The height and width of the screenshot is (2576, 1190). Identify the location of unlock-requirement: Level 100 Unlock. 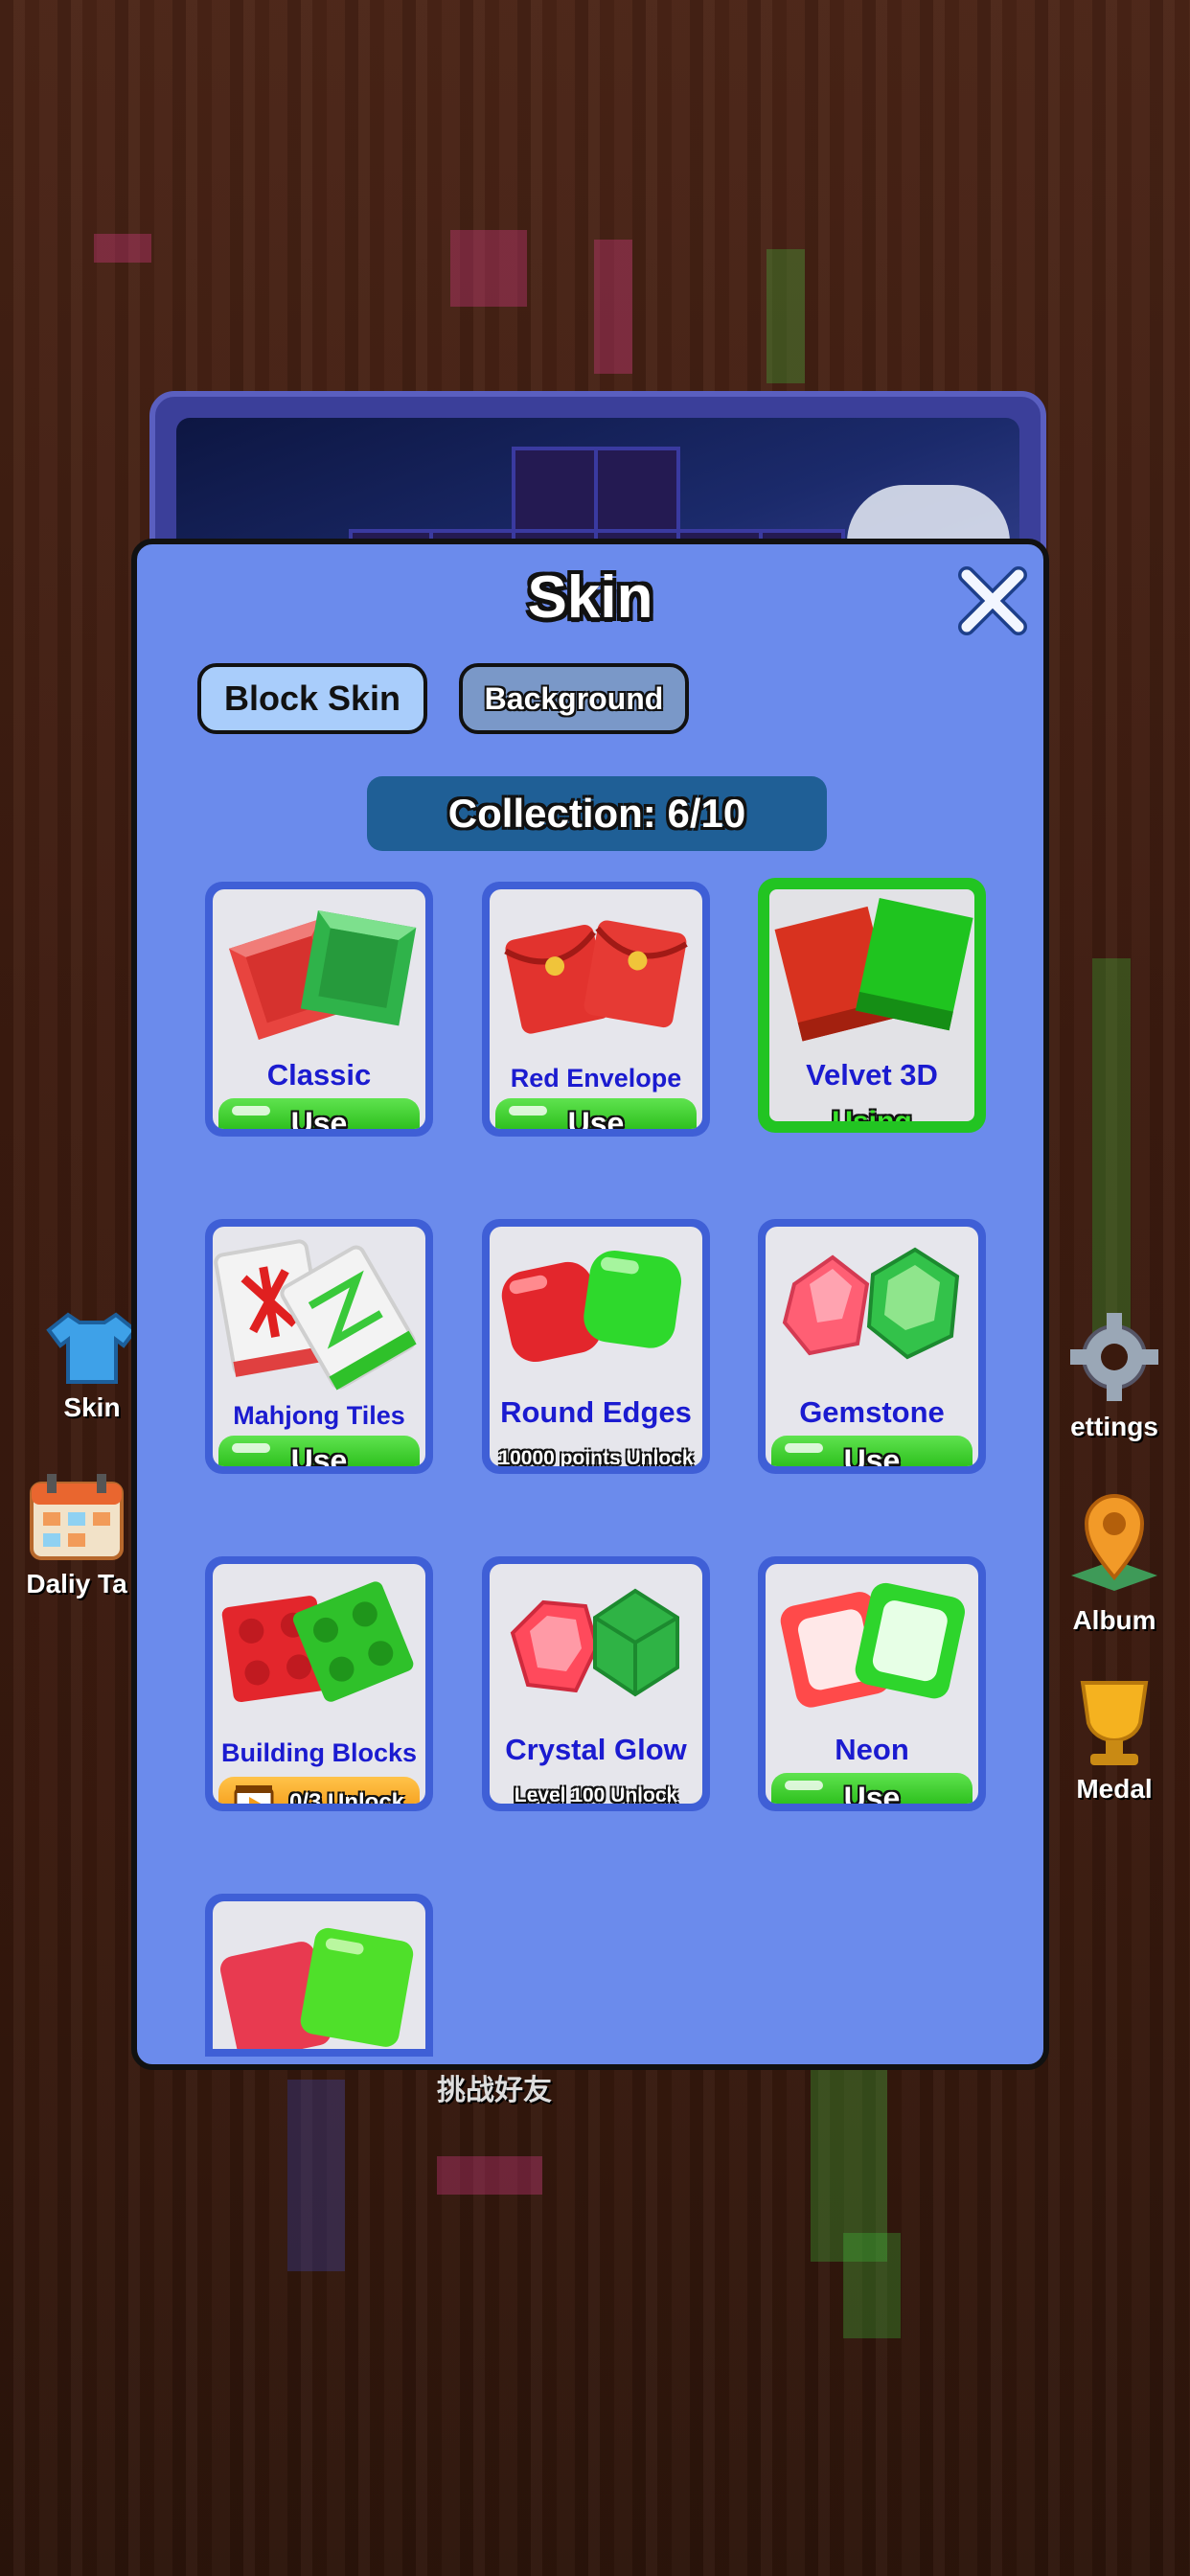
(596, 1794).